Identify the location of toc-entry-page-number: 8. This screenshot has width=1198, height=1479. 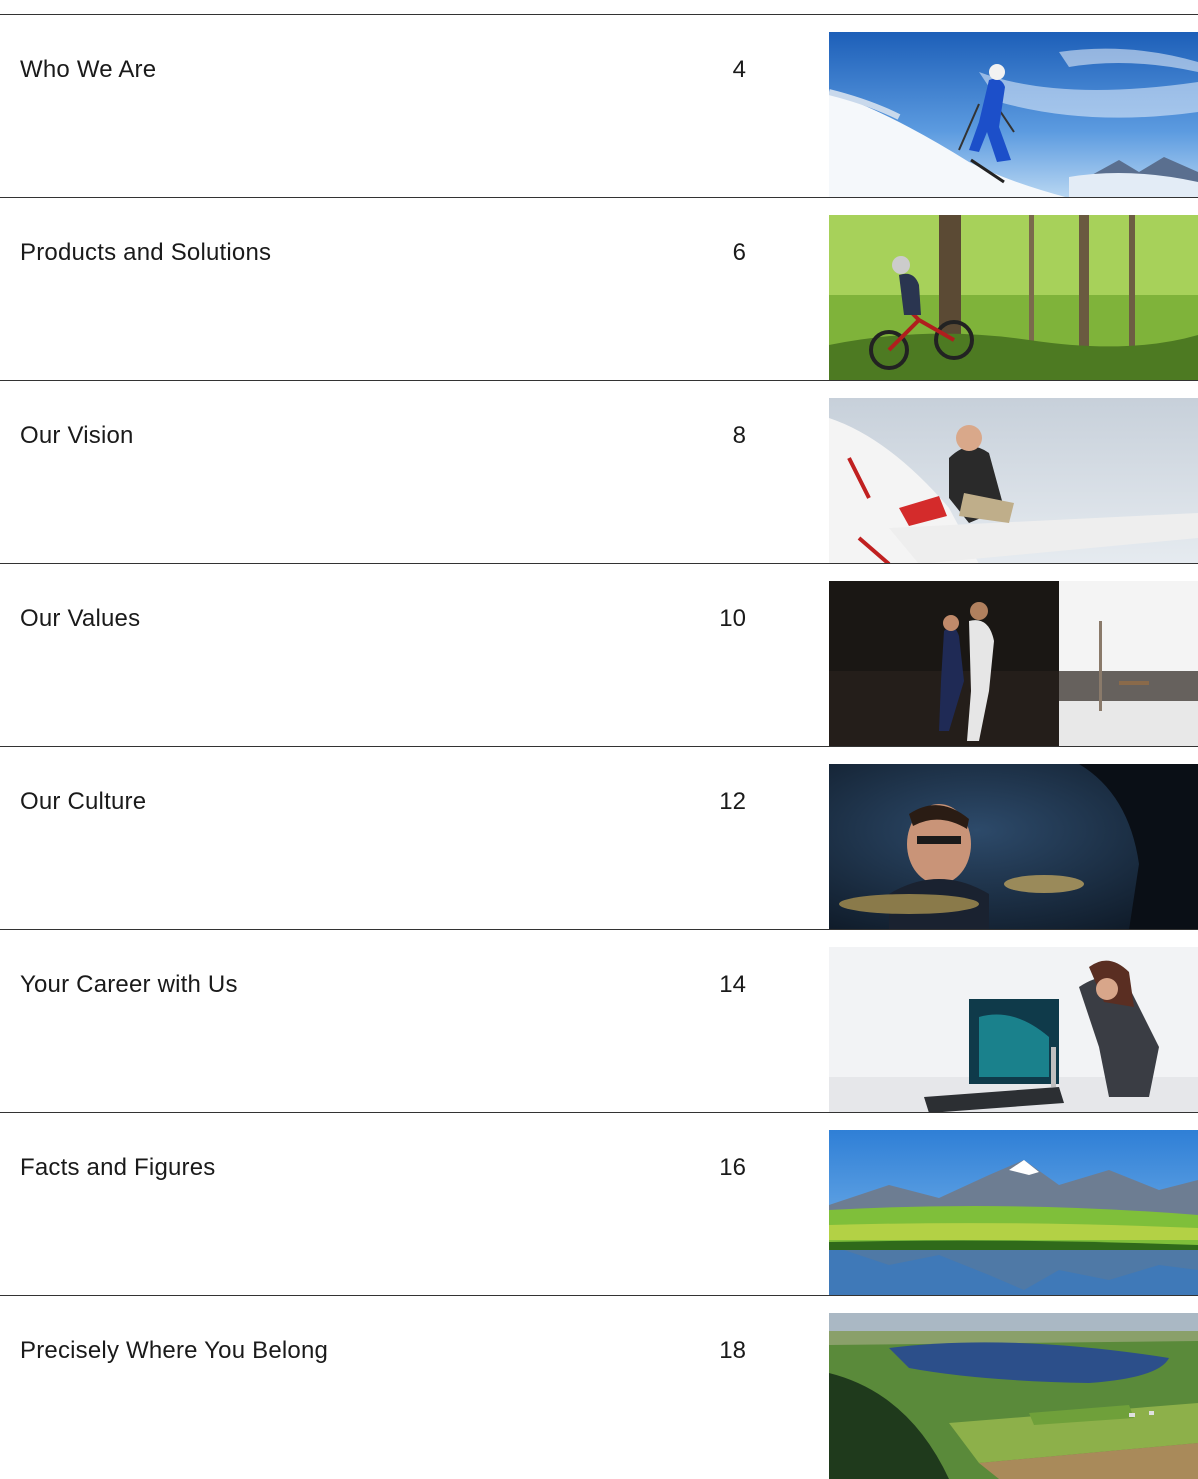
(739, 435).